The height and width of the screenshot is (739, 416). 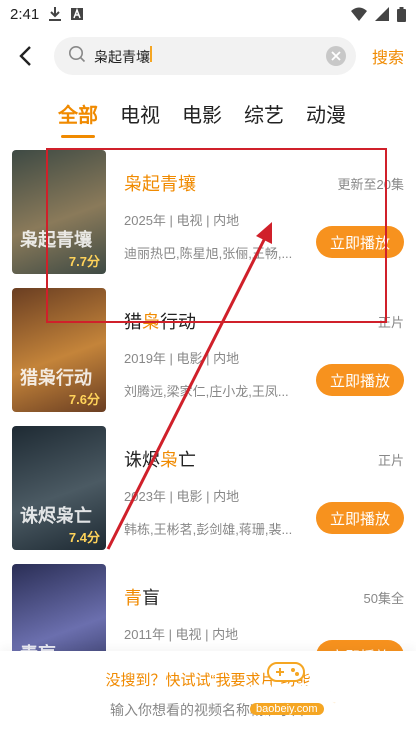 I want to click on result-title: 诛烬枭亡, so click(x=264, y=459).